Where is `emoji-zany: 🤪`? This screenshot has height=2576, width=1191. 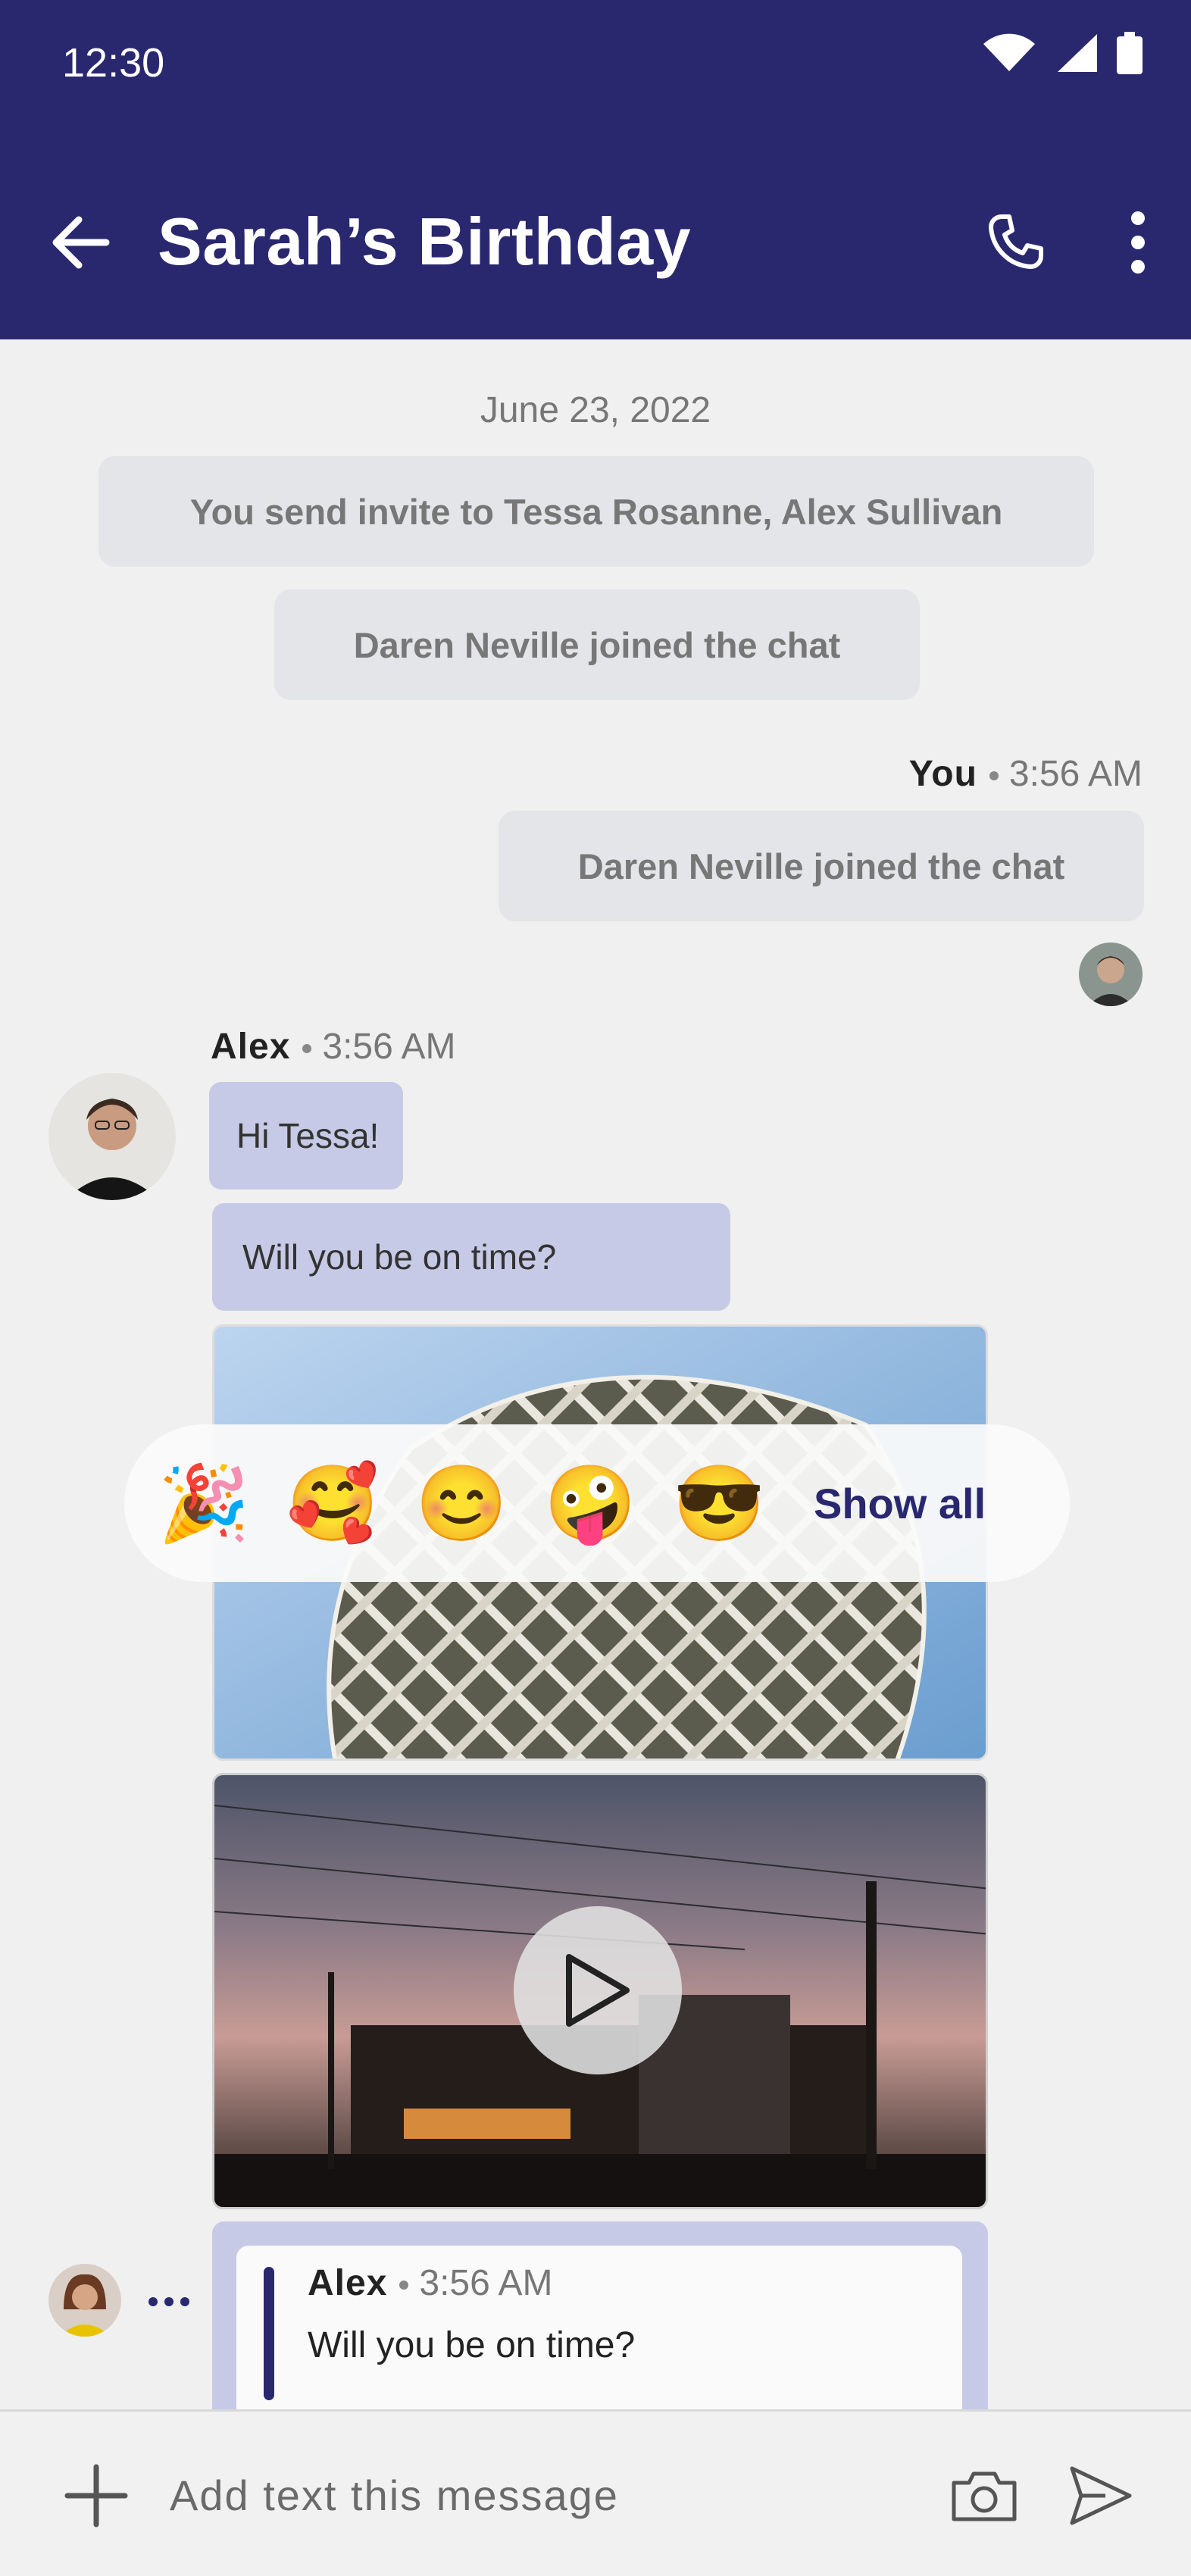 emoji-zany: 🤪 is located at coordinates (590, 1503).